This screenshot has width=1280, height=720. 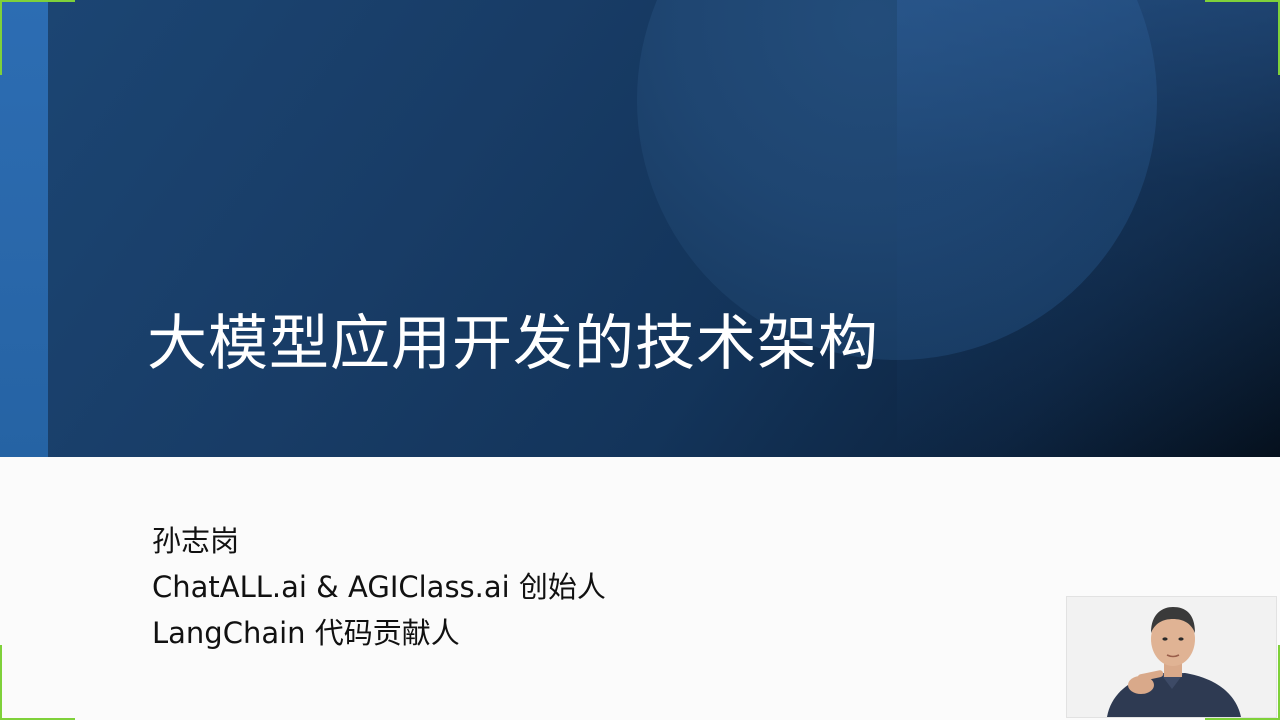 What do you see at coordinates (24, 228) in the screenshot?
I see `left-accent-strip` at bounding box center [24, 228].